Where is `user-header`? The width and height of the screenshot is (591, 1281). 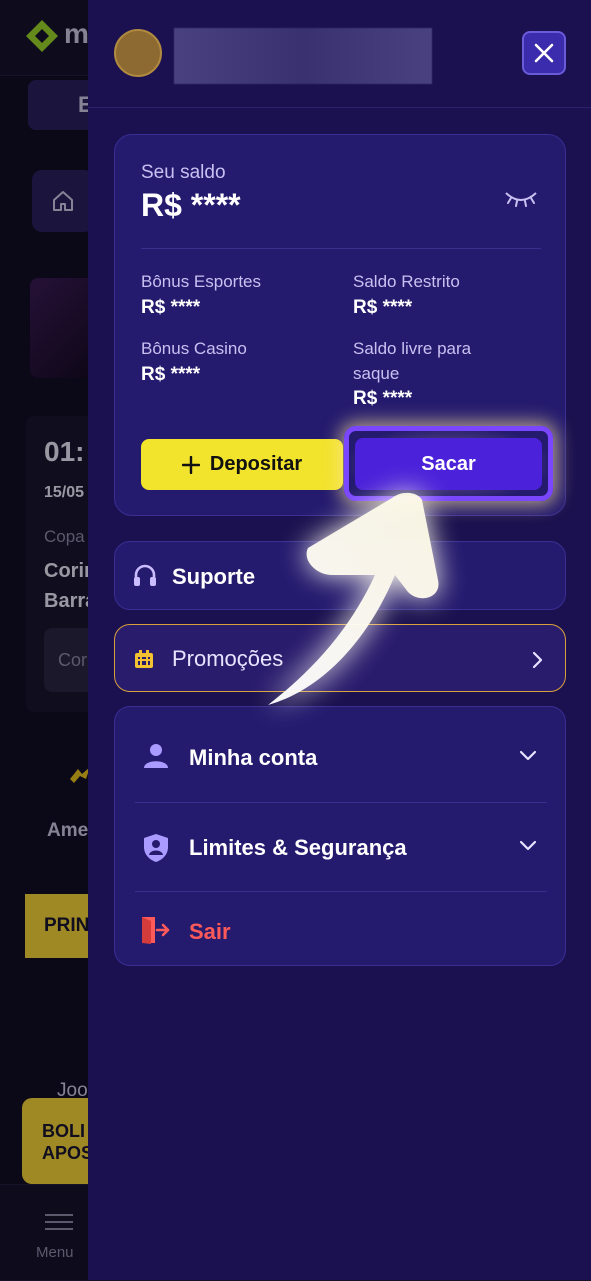 user-header is located at coordinates (339, 54).